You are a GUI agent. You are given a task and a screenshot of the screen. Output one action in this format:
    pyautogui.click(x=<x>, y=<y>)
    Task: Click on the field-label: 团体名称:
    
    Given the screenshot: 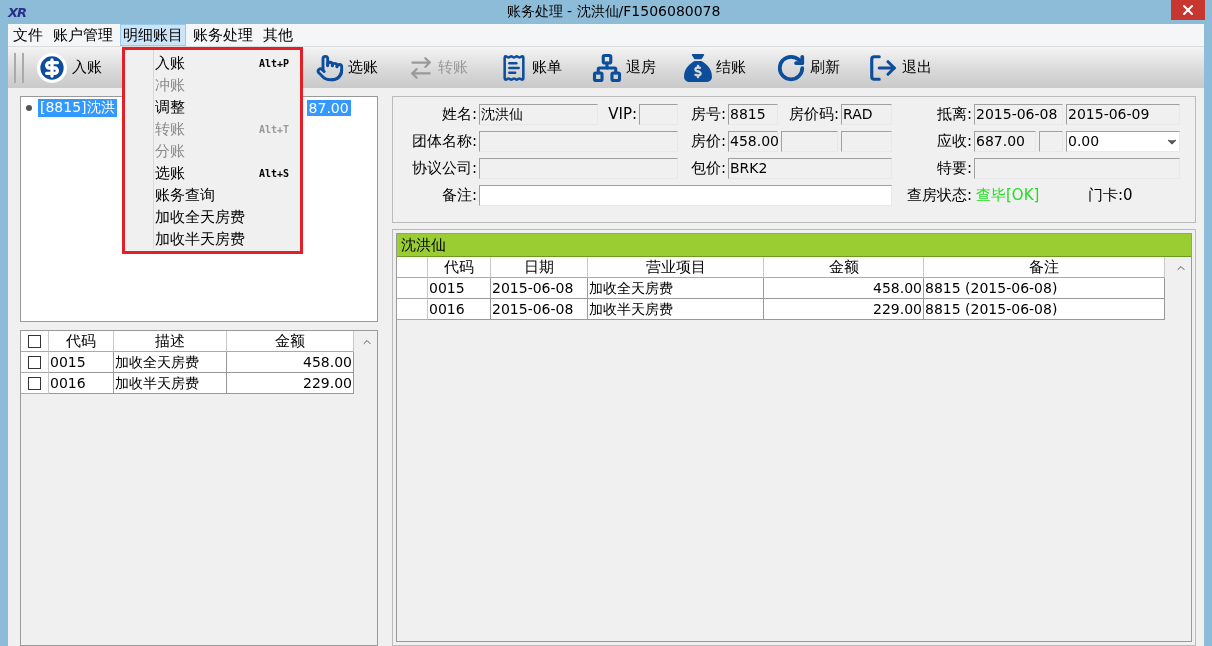 What is the action you would take?
    pyautogui.click(x=444, y=141)
    